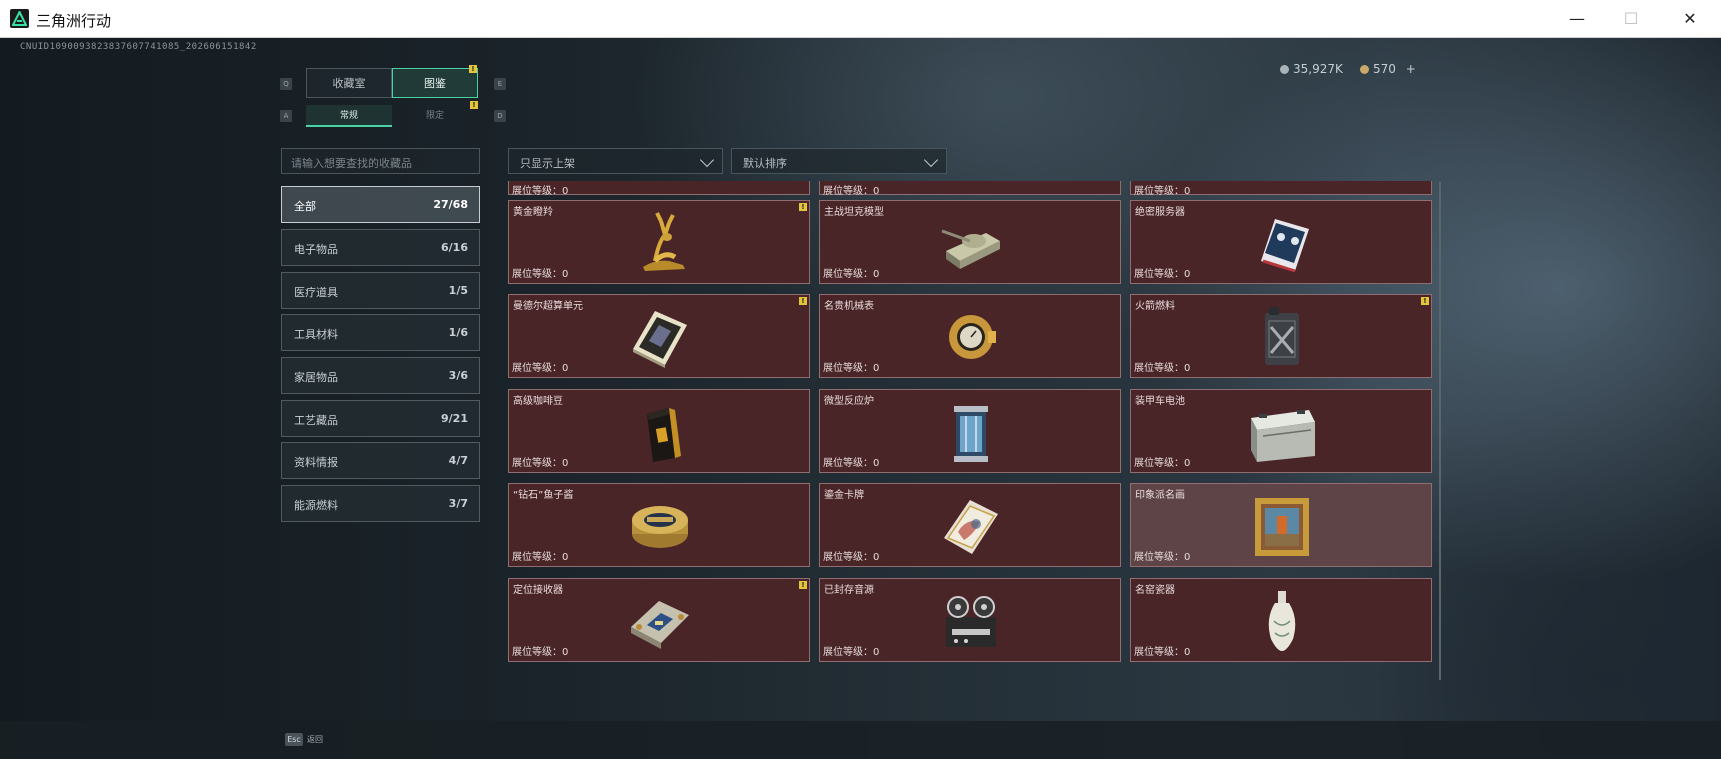 The width and height of the screenshot is (1721, 759). I want to click on category-count: 3/6, so click(458, 375).